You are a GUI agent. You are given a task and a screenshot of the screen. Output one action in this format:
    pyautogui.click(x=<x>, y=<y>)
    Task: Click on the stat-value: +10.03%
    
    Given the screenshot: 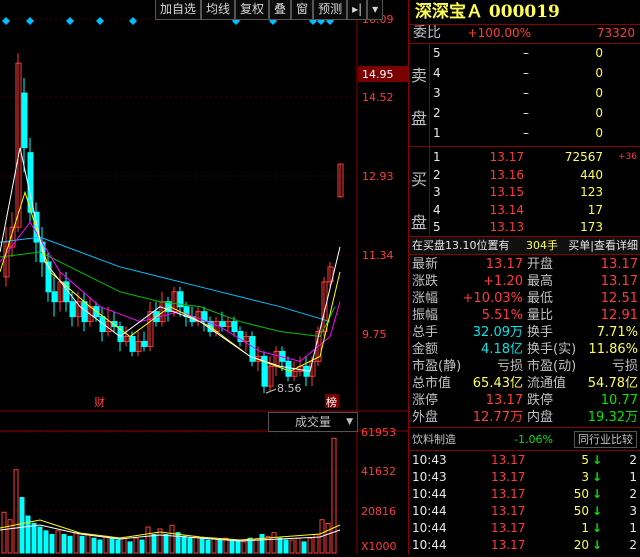 What is the action you would take?
    pyautogui.click(x=492, y=298)
    